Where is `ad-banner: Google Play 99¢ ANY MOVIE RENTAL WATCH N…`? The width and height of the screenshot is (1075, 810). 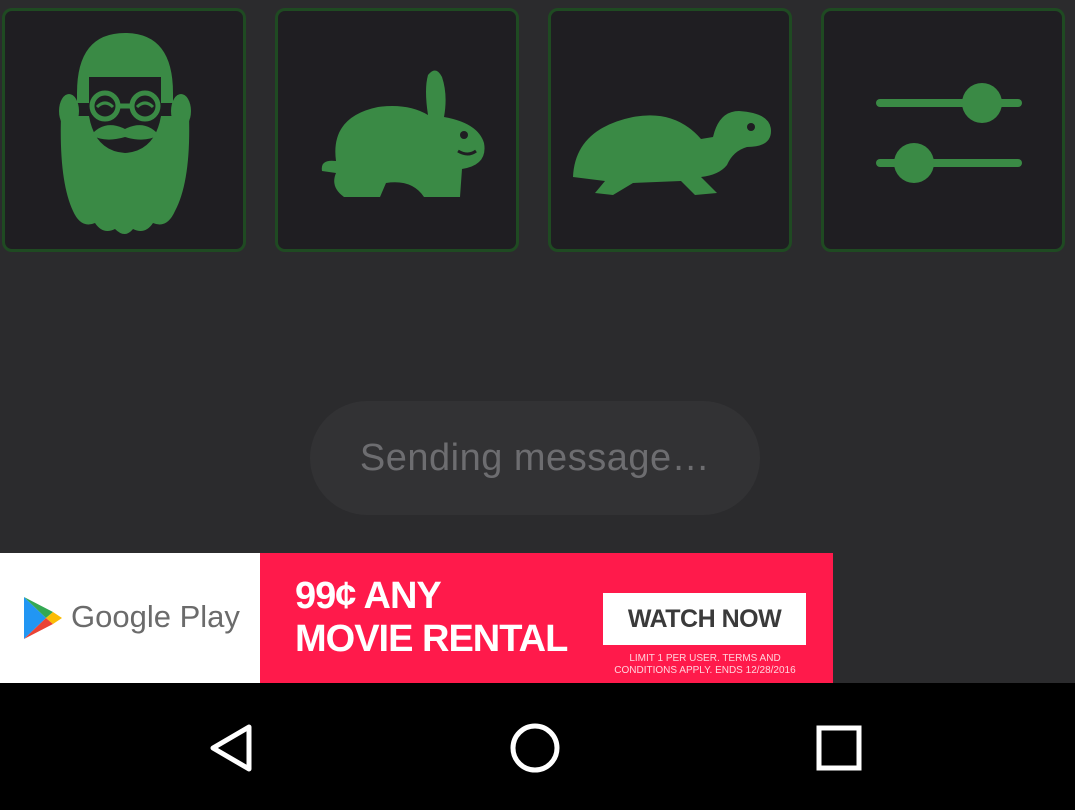
ad-banner: Google Play 99¢ ANY MOVIE RENTAL WATCH N… is located at coordinates (416, 618).